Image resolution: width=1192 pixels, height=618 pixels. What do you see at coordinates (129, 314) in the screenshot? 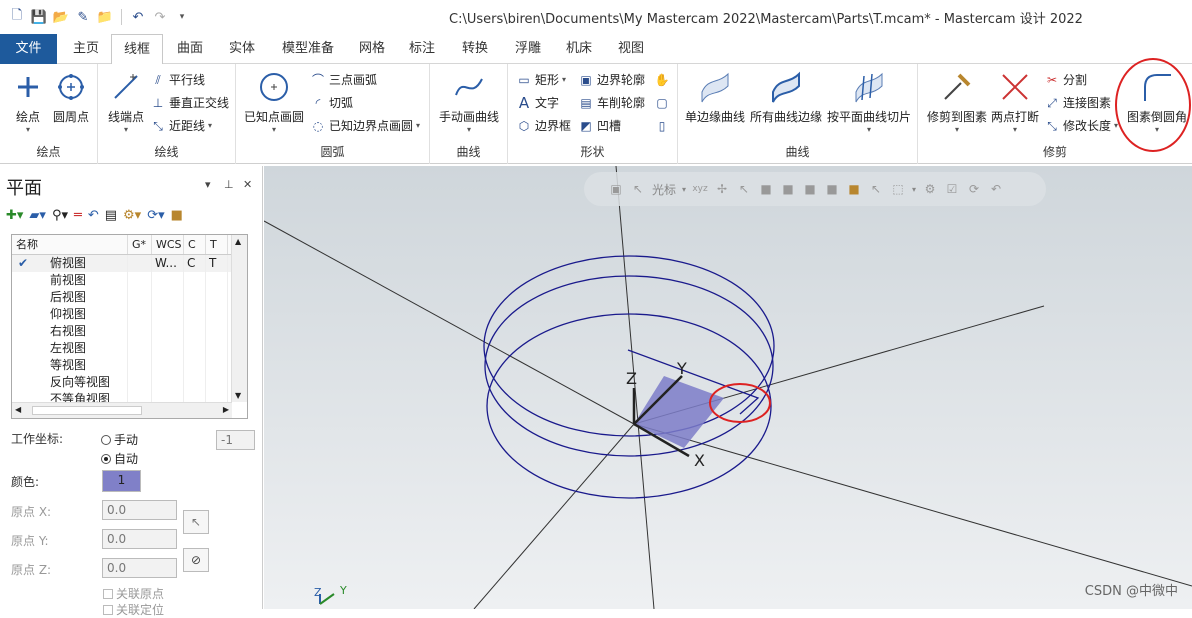
I see `table-row: 仰视图` at bounding box center [129, 314].